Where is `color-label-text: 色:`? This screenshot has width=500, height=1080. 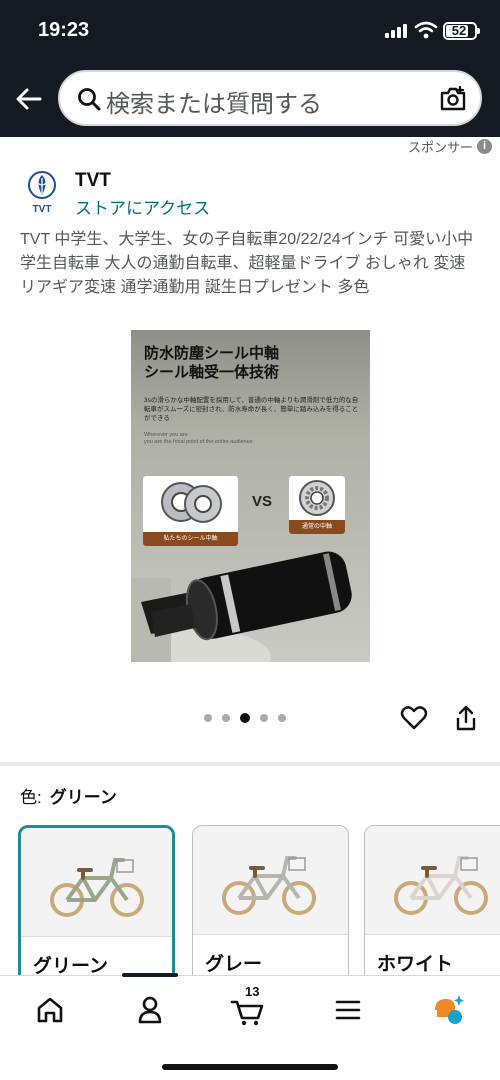
color-label-text: 色: is located at coordinates (31, 797).